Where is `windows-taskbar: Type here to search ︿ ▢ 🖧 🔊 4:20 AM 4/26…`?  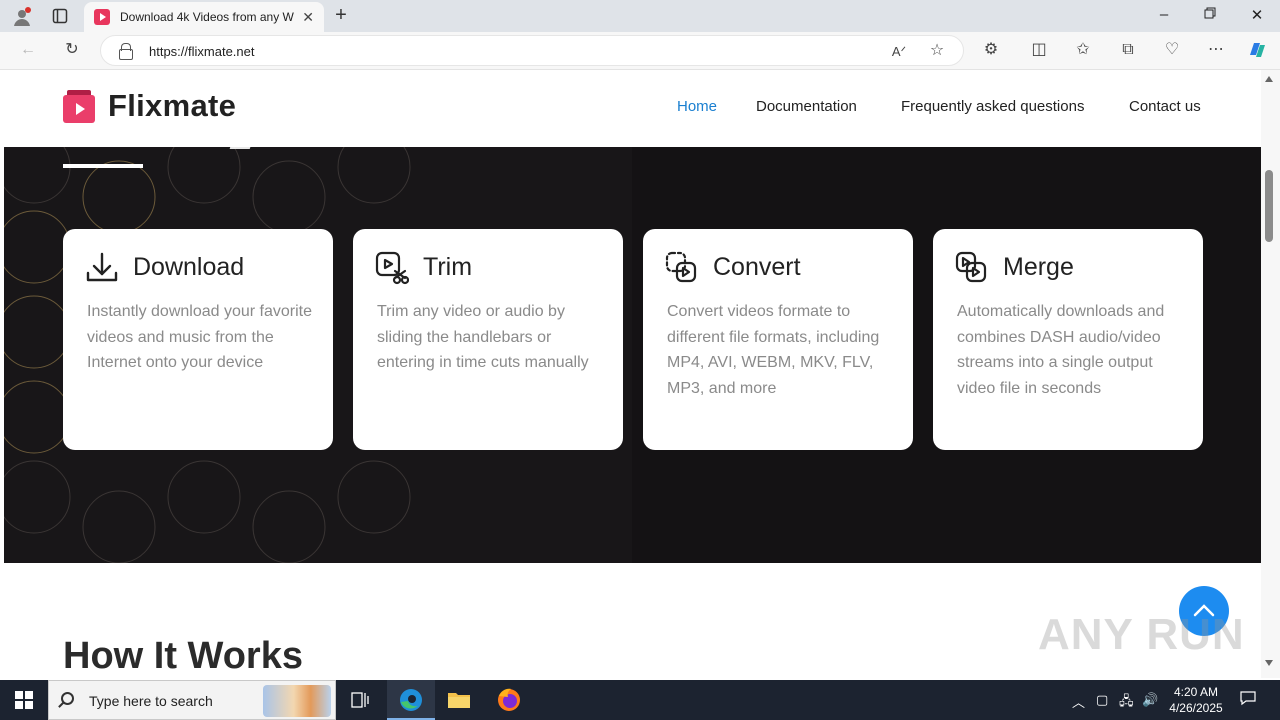
windows-taskbar: Type here to search ︿ ▢ 🖧 🔊 4:20 AM 4/26… is located at coordinates (640, 700).